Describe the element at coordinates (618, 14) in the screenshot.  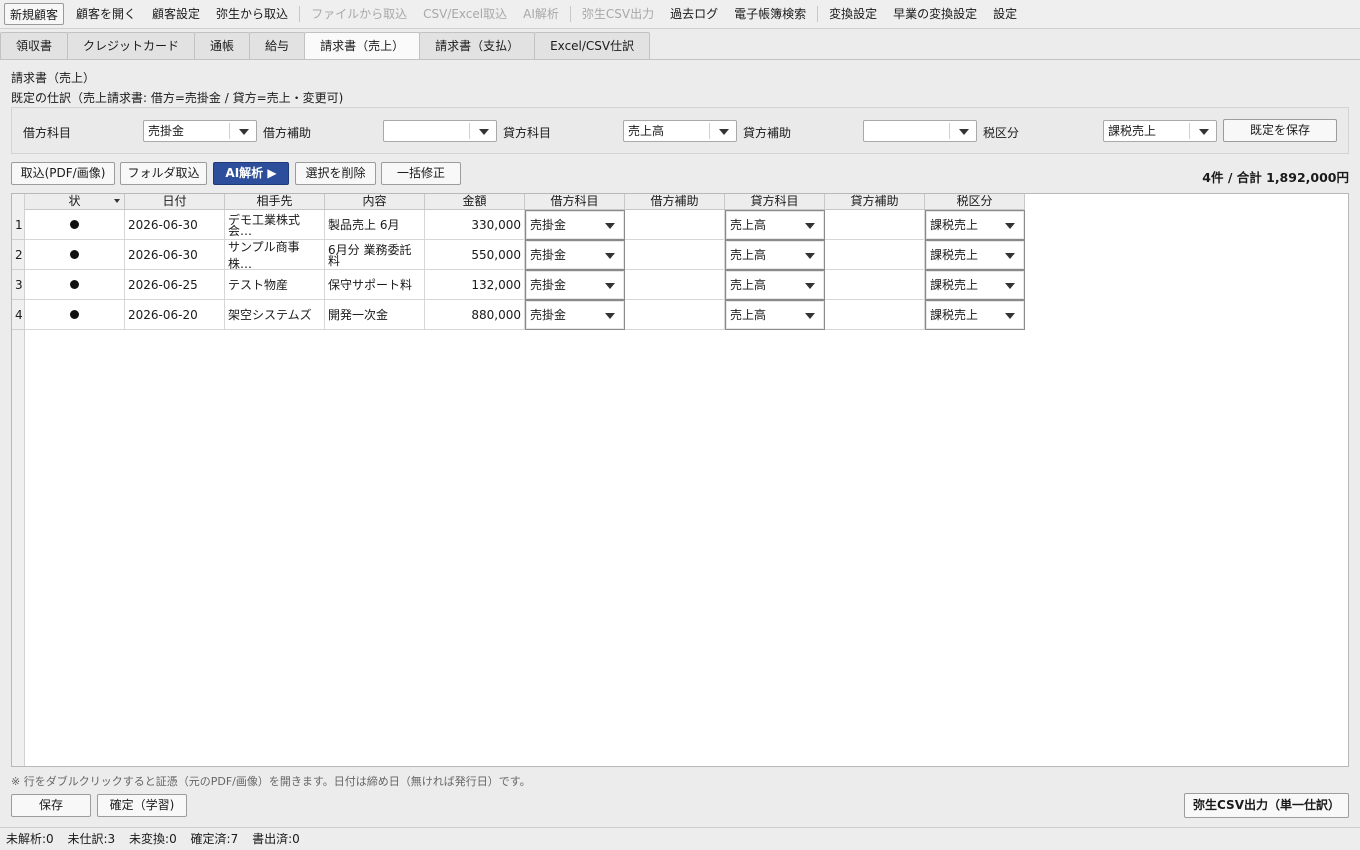
I see `menu-export-yayoi-csv: 弥生CSV出力` at that location.